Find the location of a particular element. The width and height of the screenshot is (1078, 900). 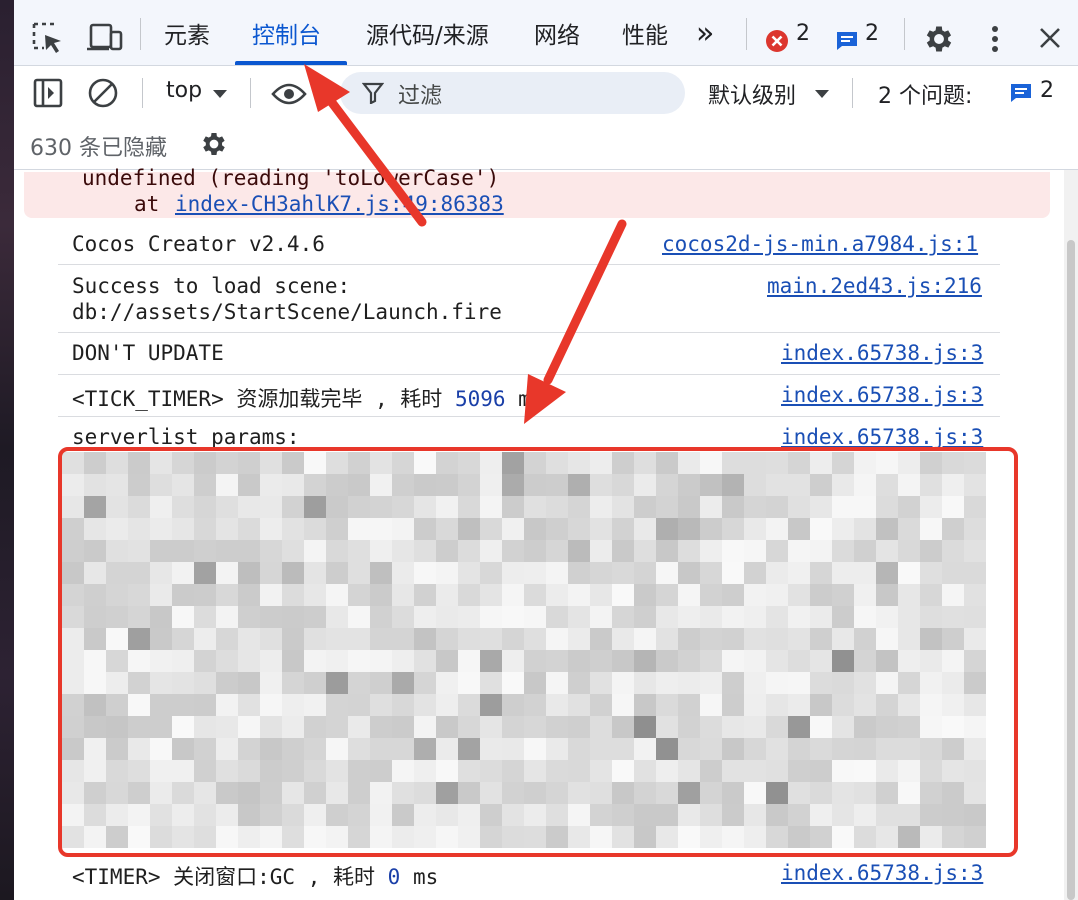

live-expression-eye-icon is located at coordinates (289, 94).